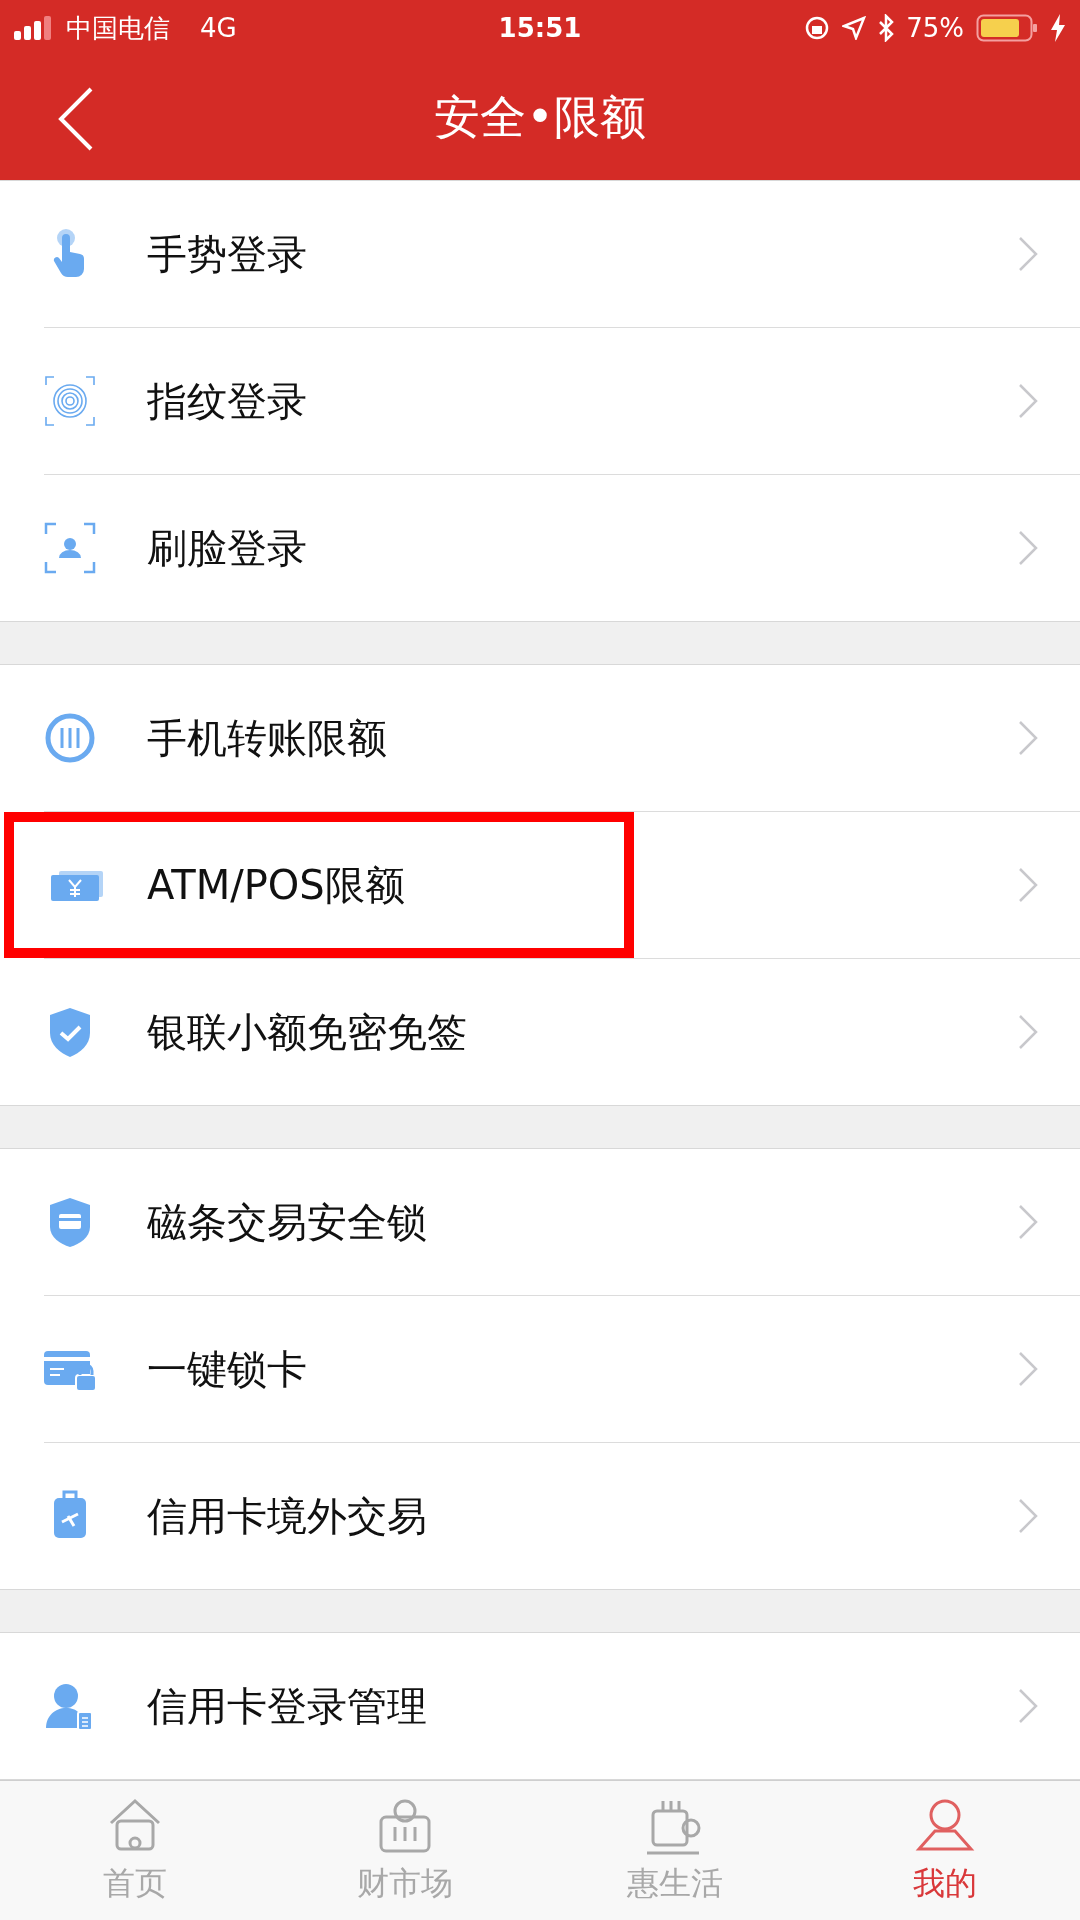 Image resolution: width=1080 pixels, height=1920 pixels. What do you see at coordinates (540, 1368) in the screenshot?
I see `settings-row: 一键锁卡` at bounding box center [540, 1368].